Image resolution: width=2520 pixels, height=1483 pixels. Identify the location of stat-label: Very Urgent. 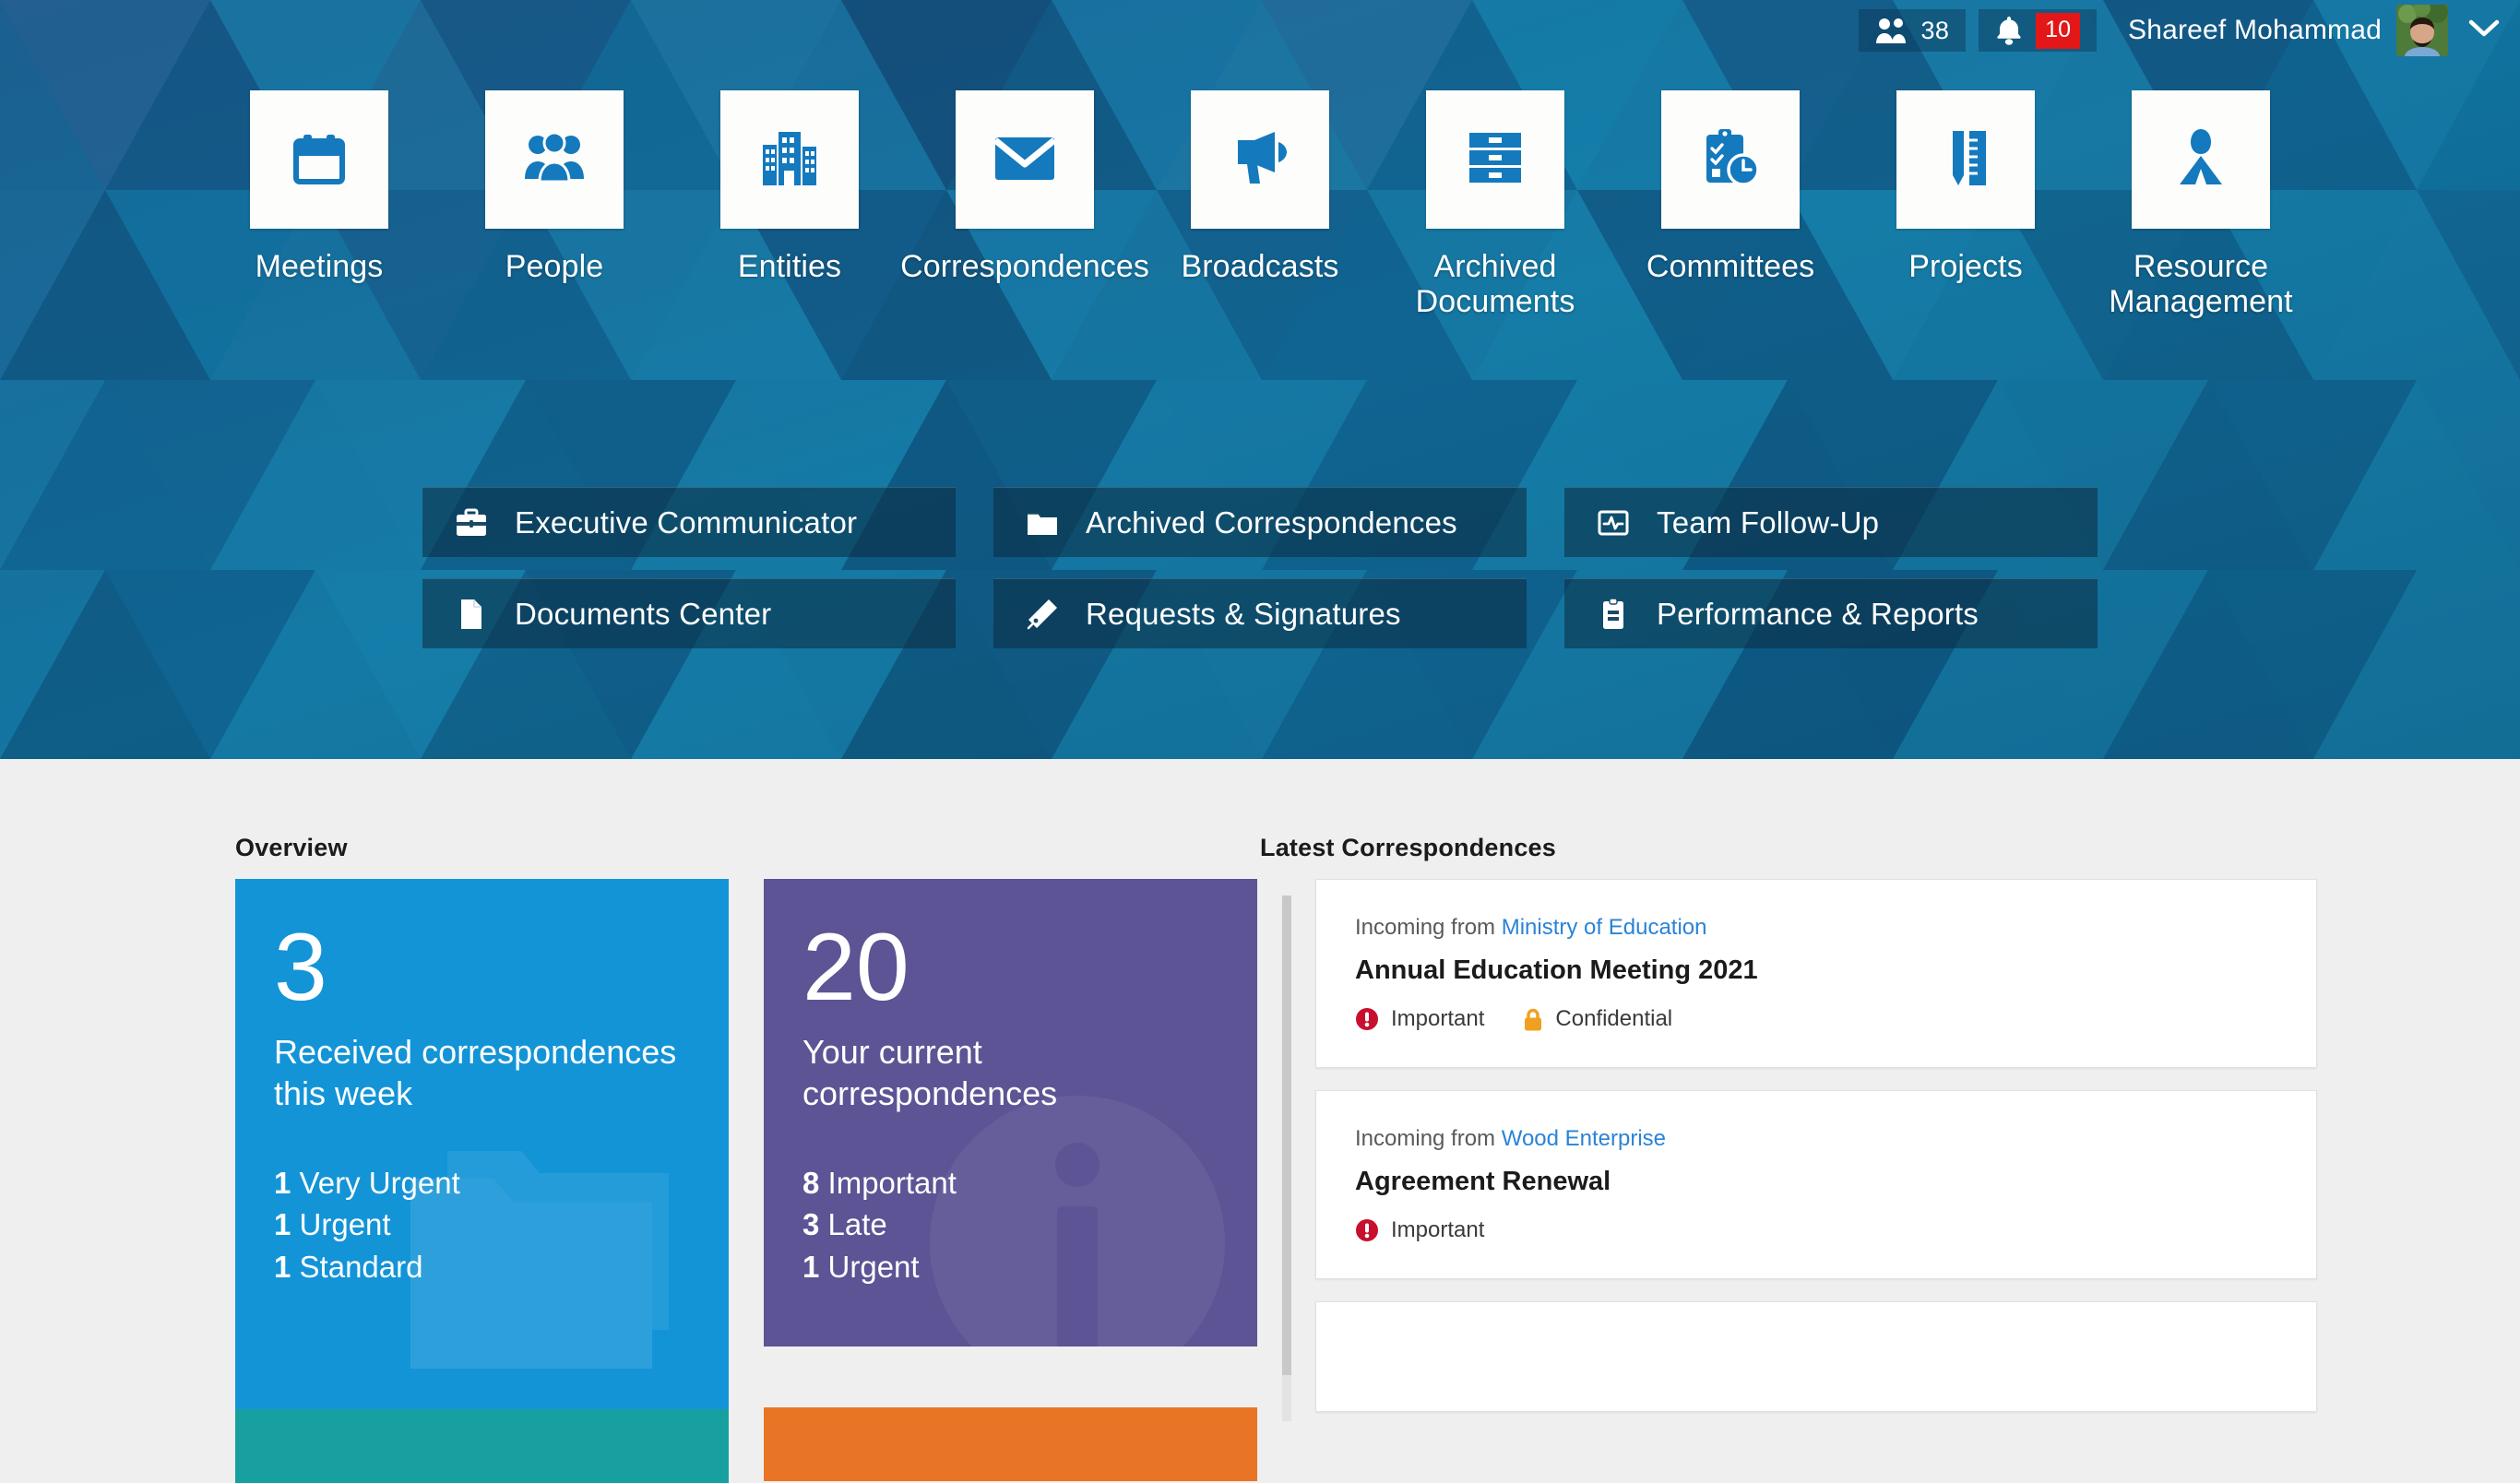
(379, 1183).